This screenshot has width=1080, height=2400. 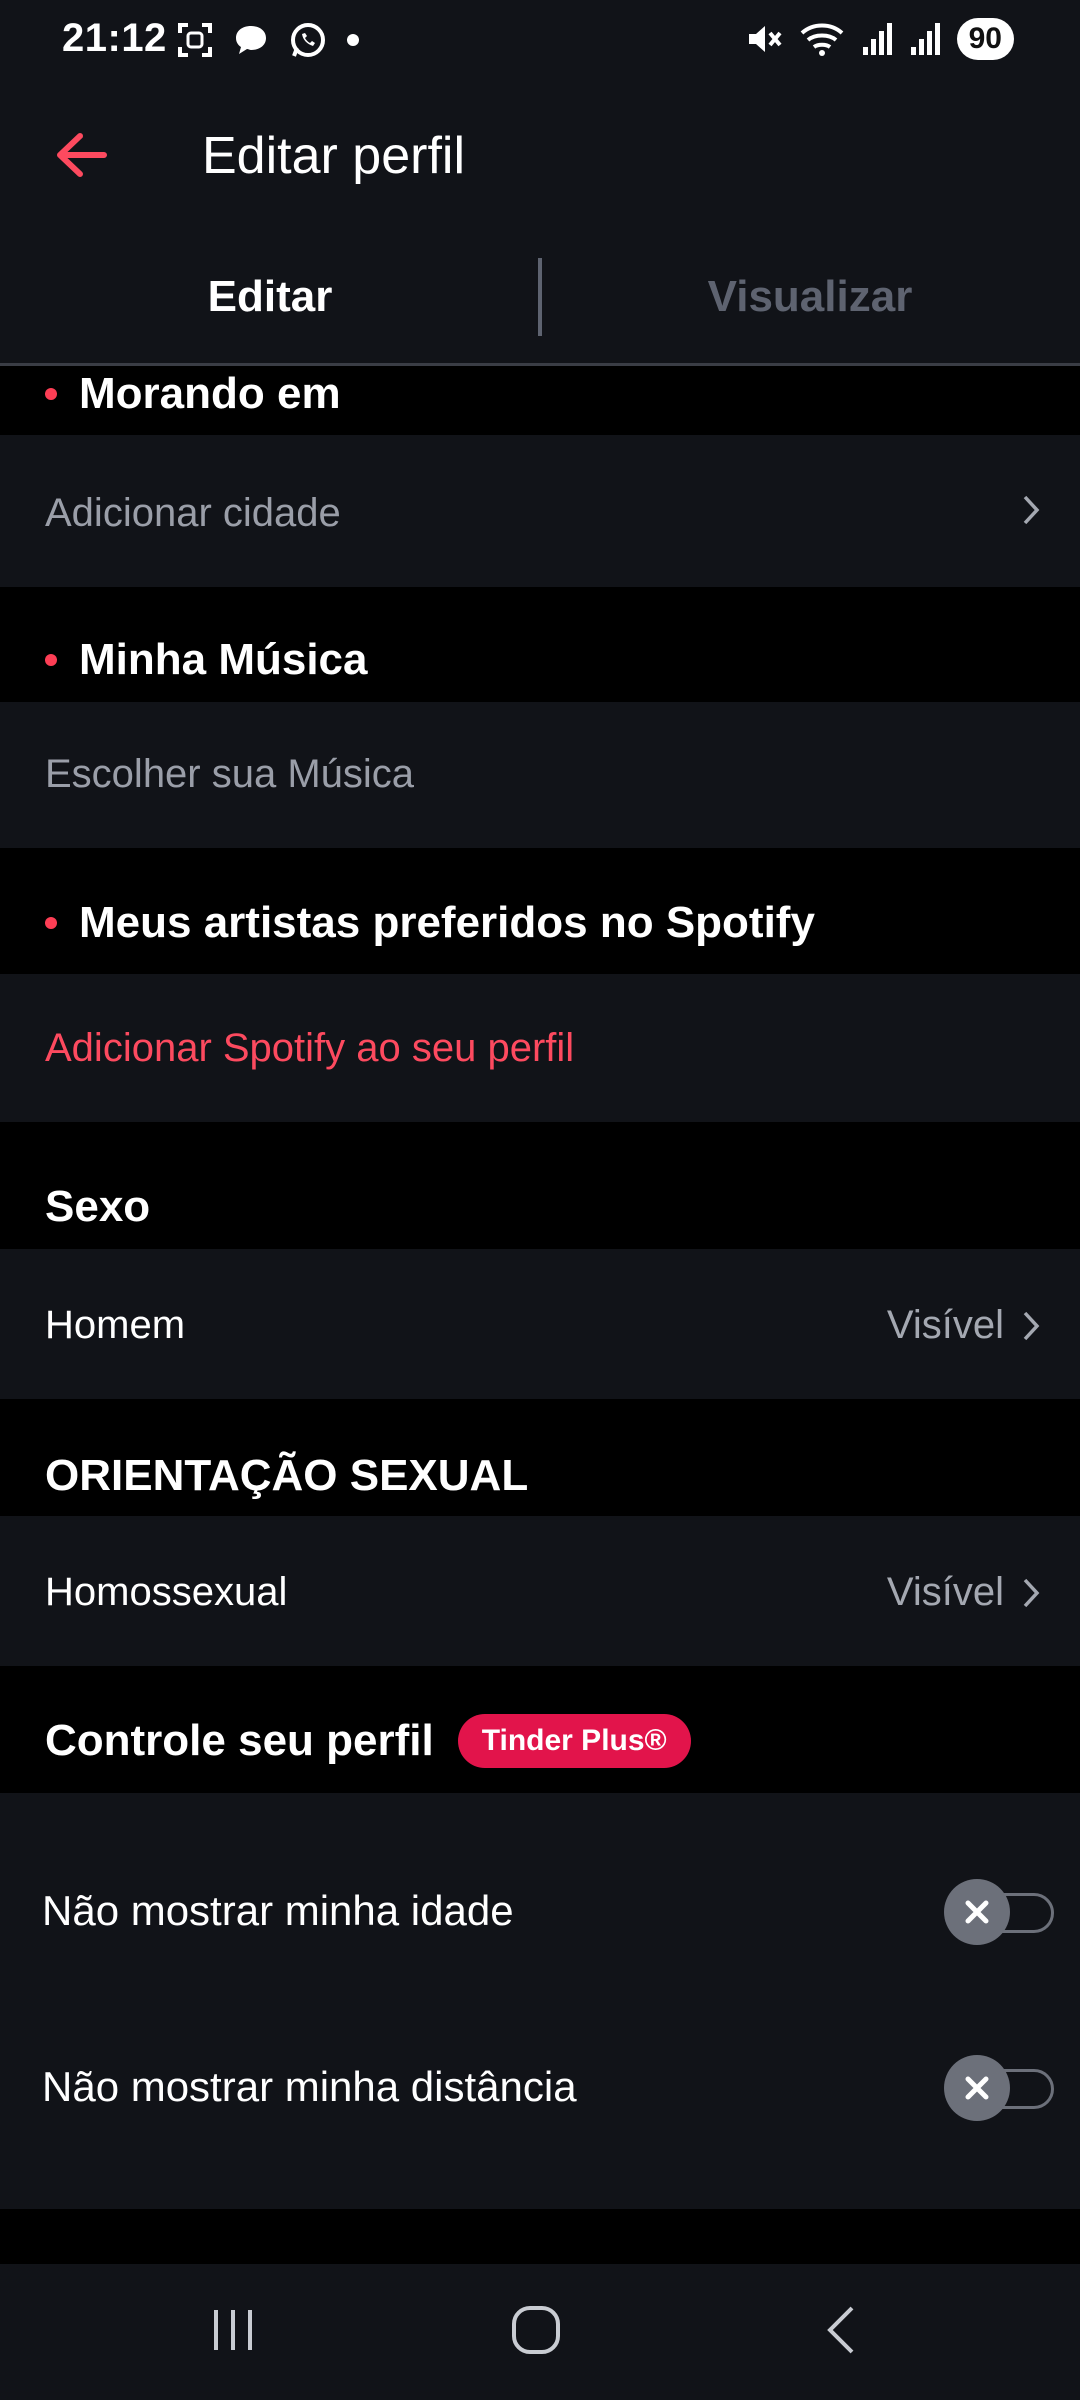 I want to click on tab-bar: Editar Visualizar, so click(x=540, y=298).